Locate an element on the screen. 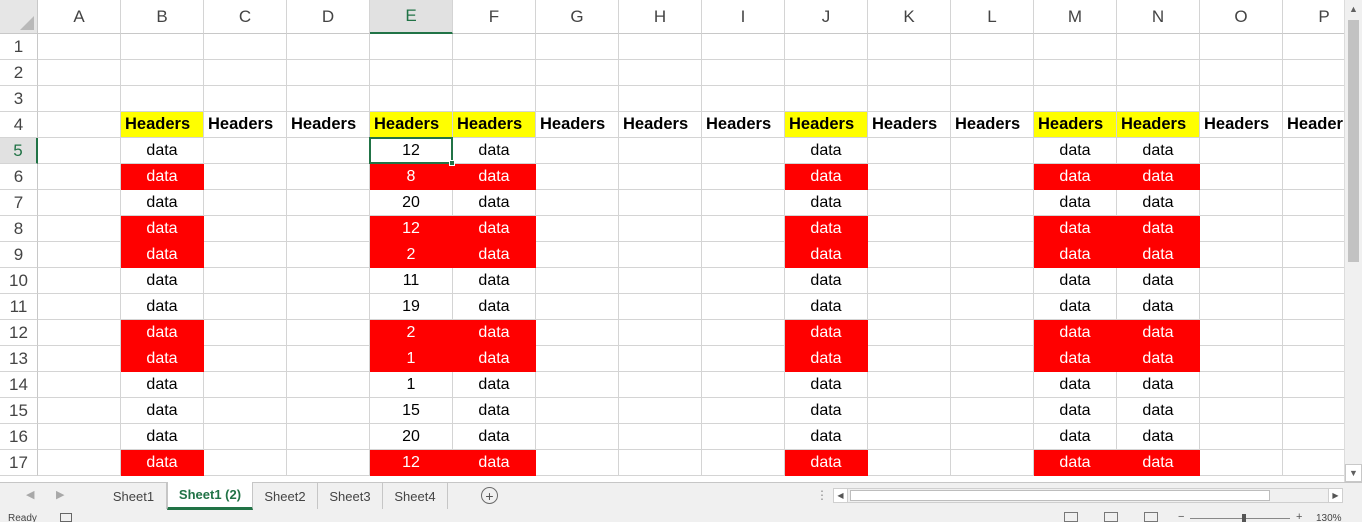 The image size is (1362, 522). cell-k17 is located at coordinates (909, 463).